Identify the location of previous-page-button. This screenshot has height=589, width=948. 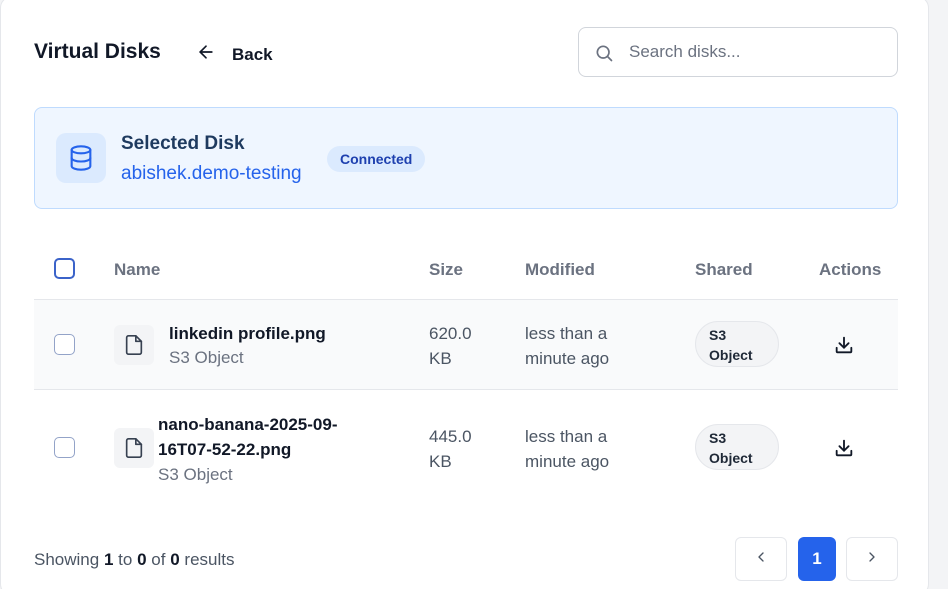
(761, 559).